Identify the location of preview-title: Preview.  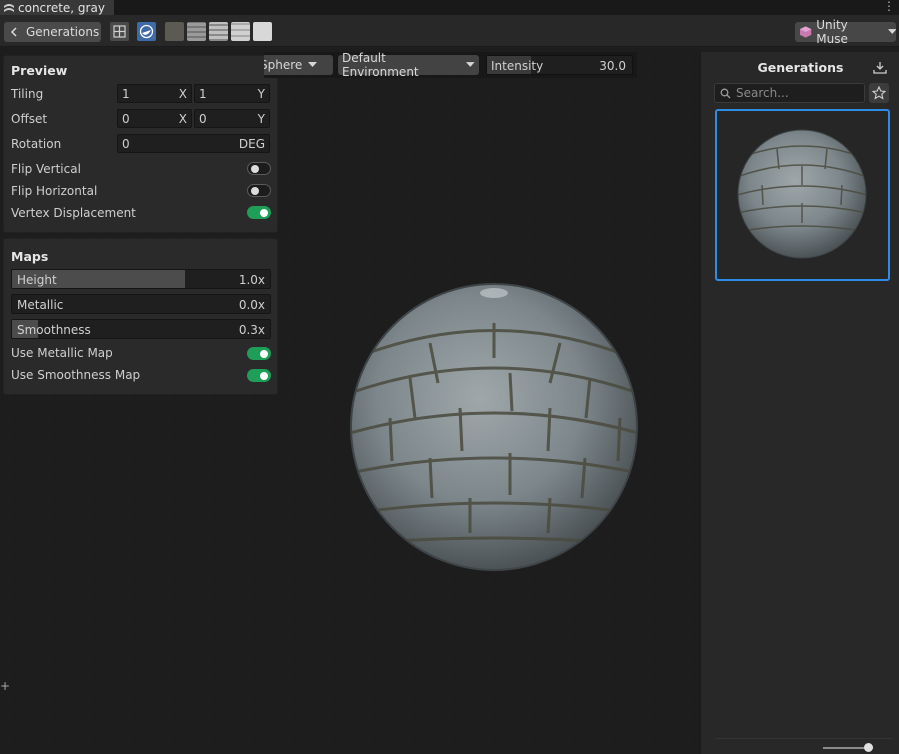
(39, 70).